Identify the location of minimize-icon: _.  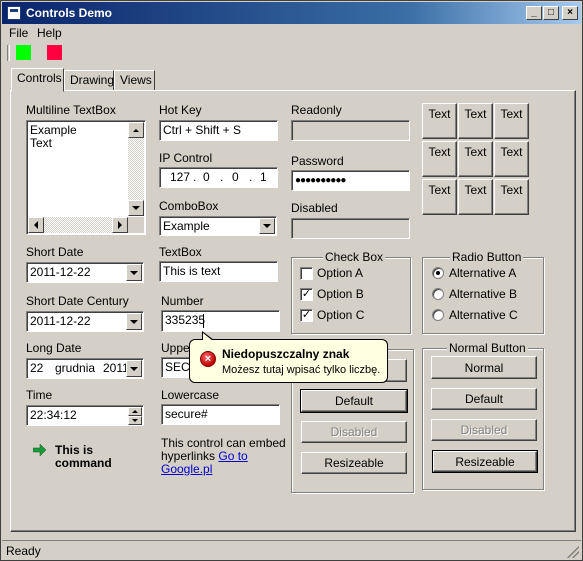
(534, 12).